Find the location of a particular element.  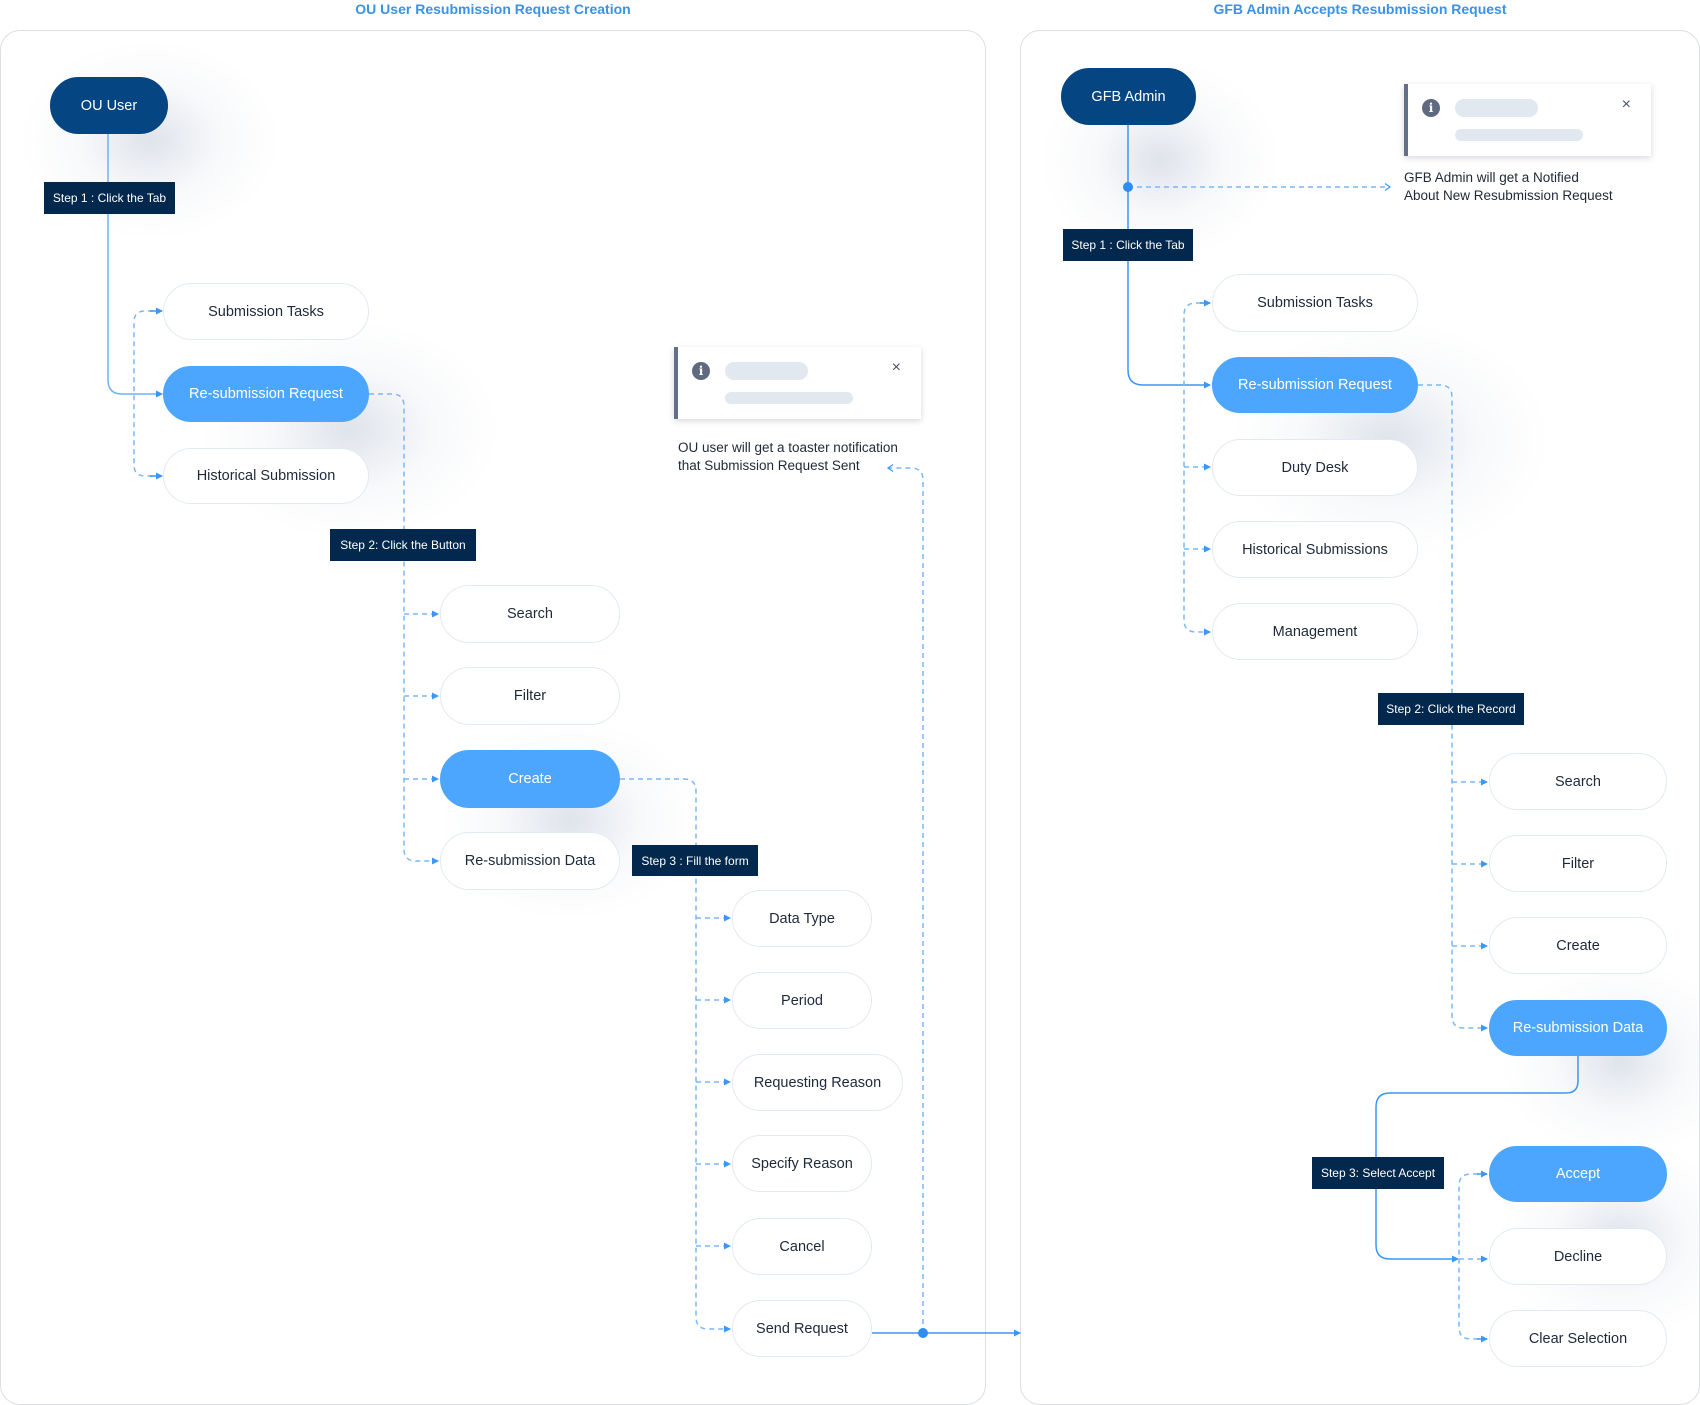

tab-historical-submissions: Historical Submissions is located at coordinates (1315, 549).